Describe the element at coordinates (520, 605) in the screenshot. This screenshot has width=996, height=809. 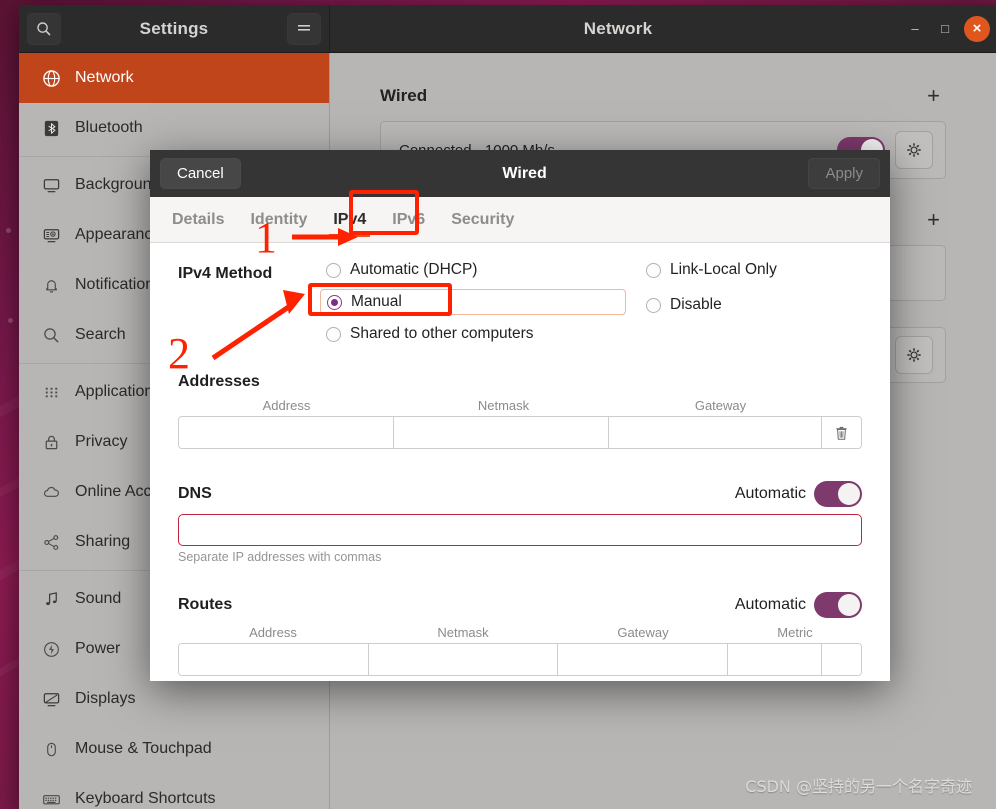
I see `routes-header-row: Routes Automatic` at that location.